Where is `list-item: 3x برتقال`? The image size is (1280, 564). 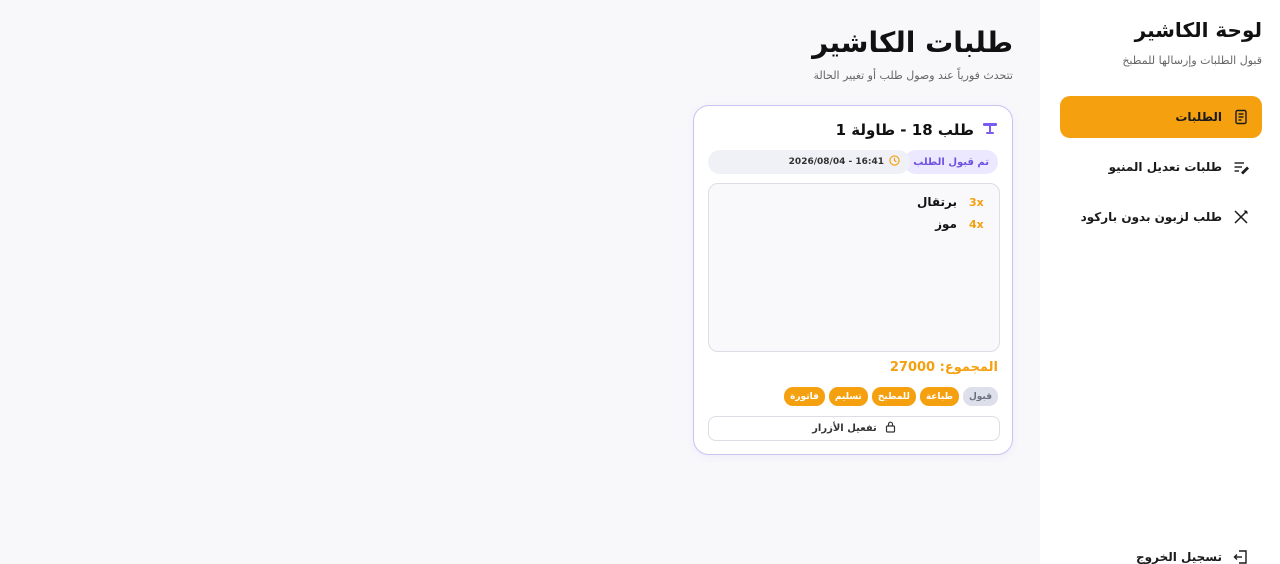 list-item: 3x برتقال is located at coordinates (846, 202).